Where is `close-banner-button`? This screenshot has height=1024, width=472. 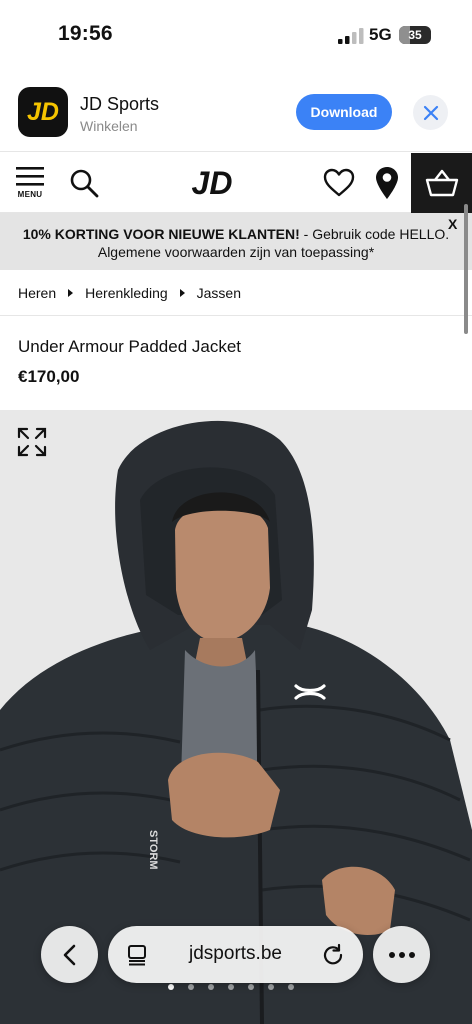
close-banner-button is located at coordinates (430, 112).